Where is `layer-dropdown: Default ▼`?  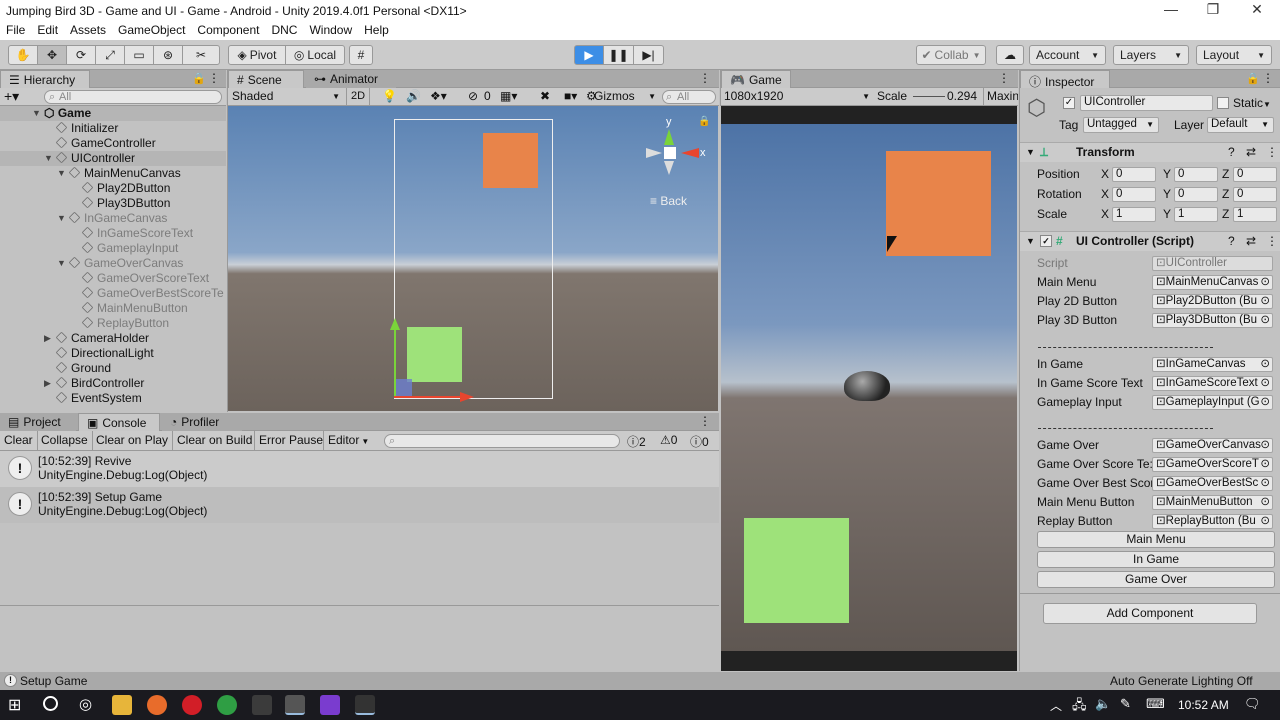 layer-dropdown: Default ▼ is located at coordinates (1240, 125).